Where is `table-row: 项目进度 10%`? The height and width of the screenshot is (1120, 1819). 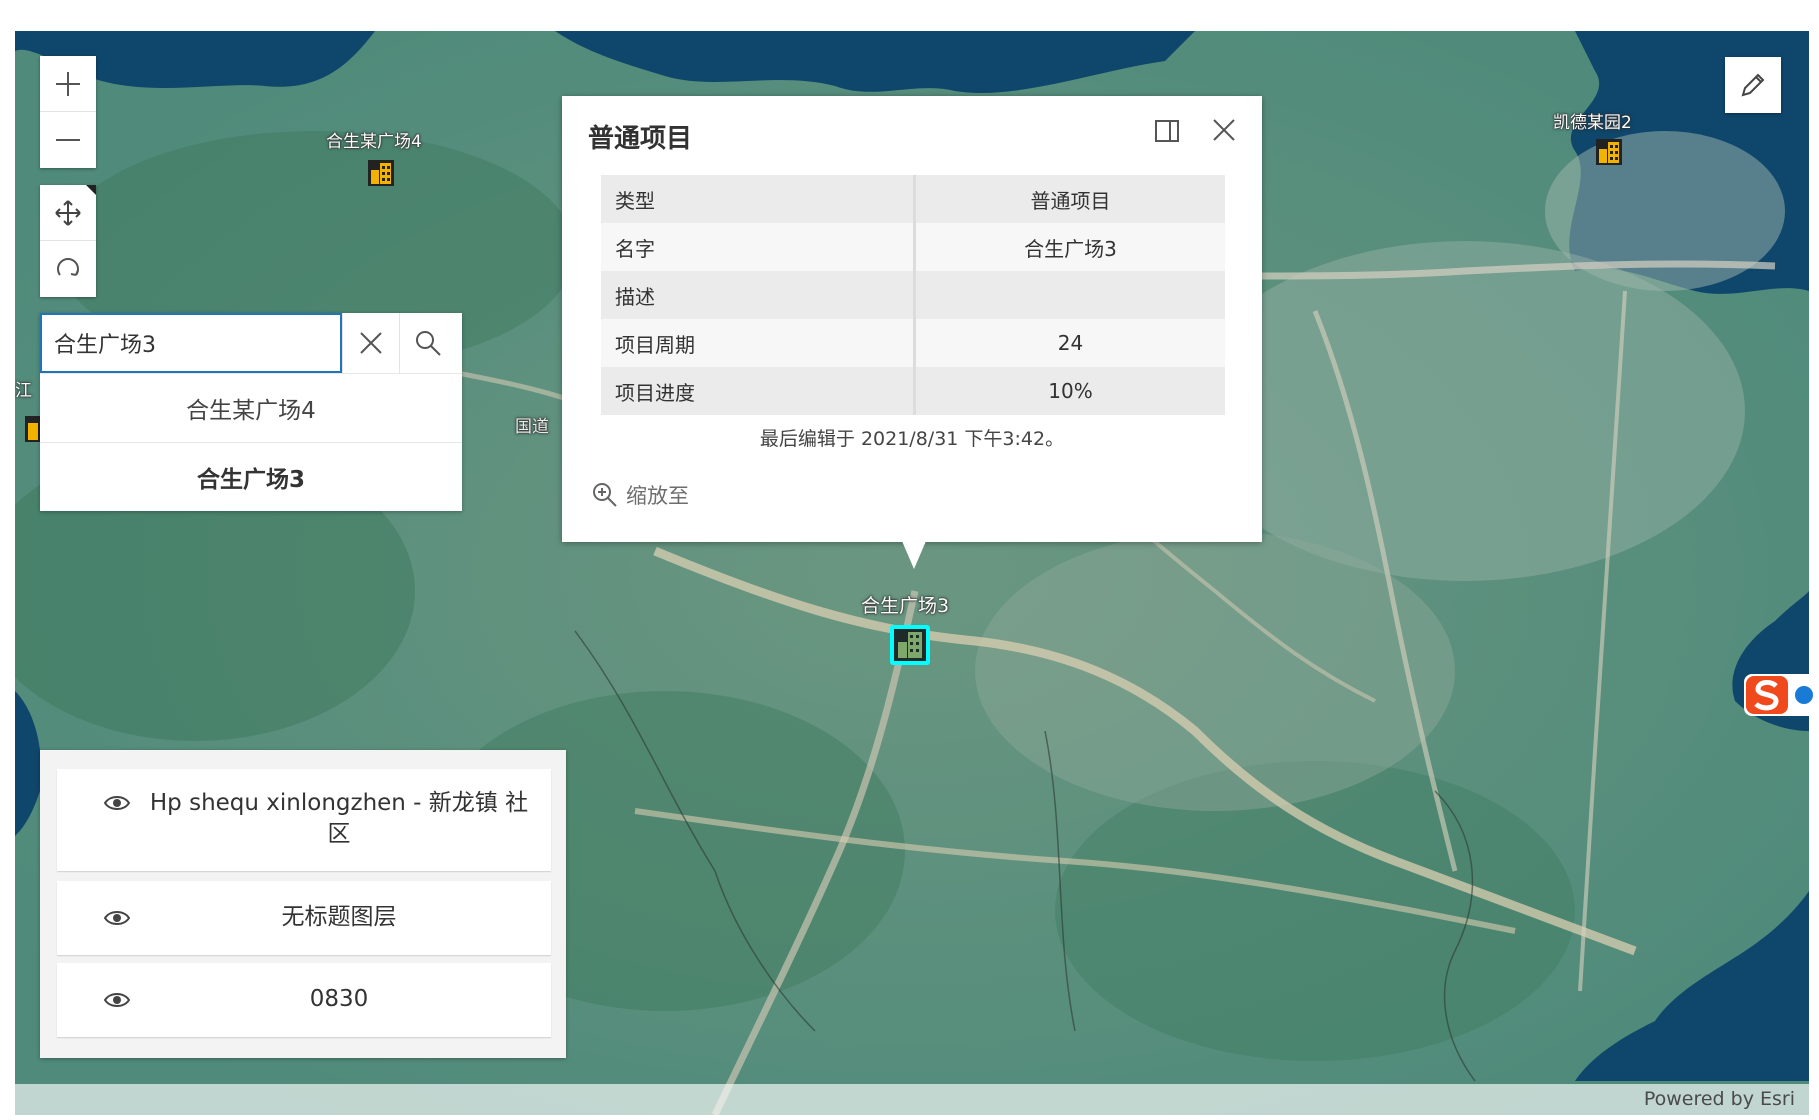
table-row: 项目进度 10% is located at coordinates (913, 391).